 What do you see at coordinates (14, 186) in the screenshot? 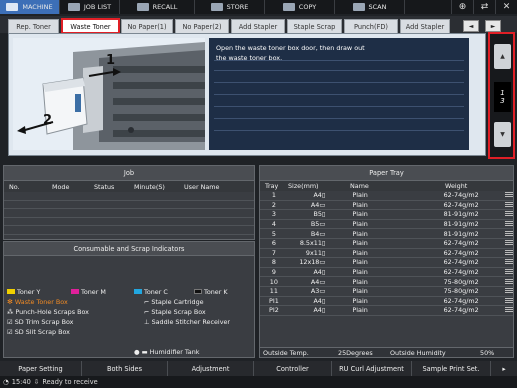
I see `col-no: No.` at bounding box center [14, 186].